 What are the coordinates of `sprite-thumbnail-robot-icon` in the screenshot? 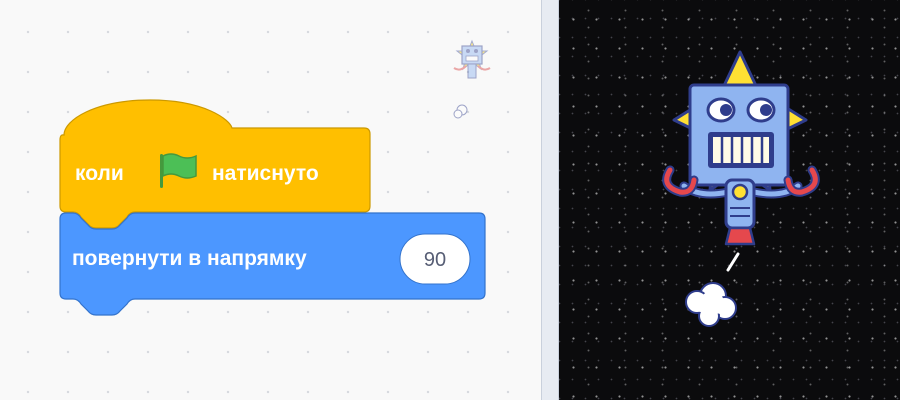 It's located at (472, 79).